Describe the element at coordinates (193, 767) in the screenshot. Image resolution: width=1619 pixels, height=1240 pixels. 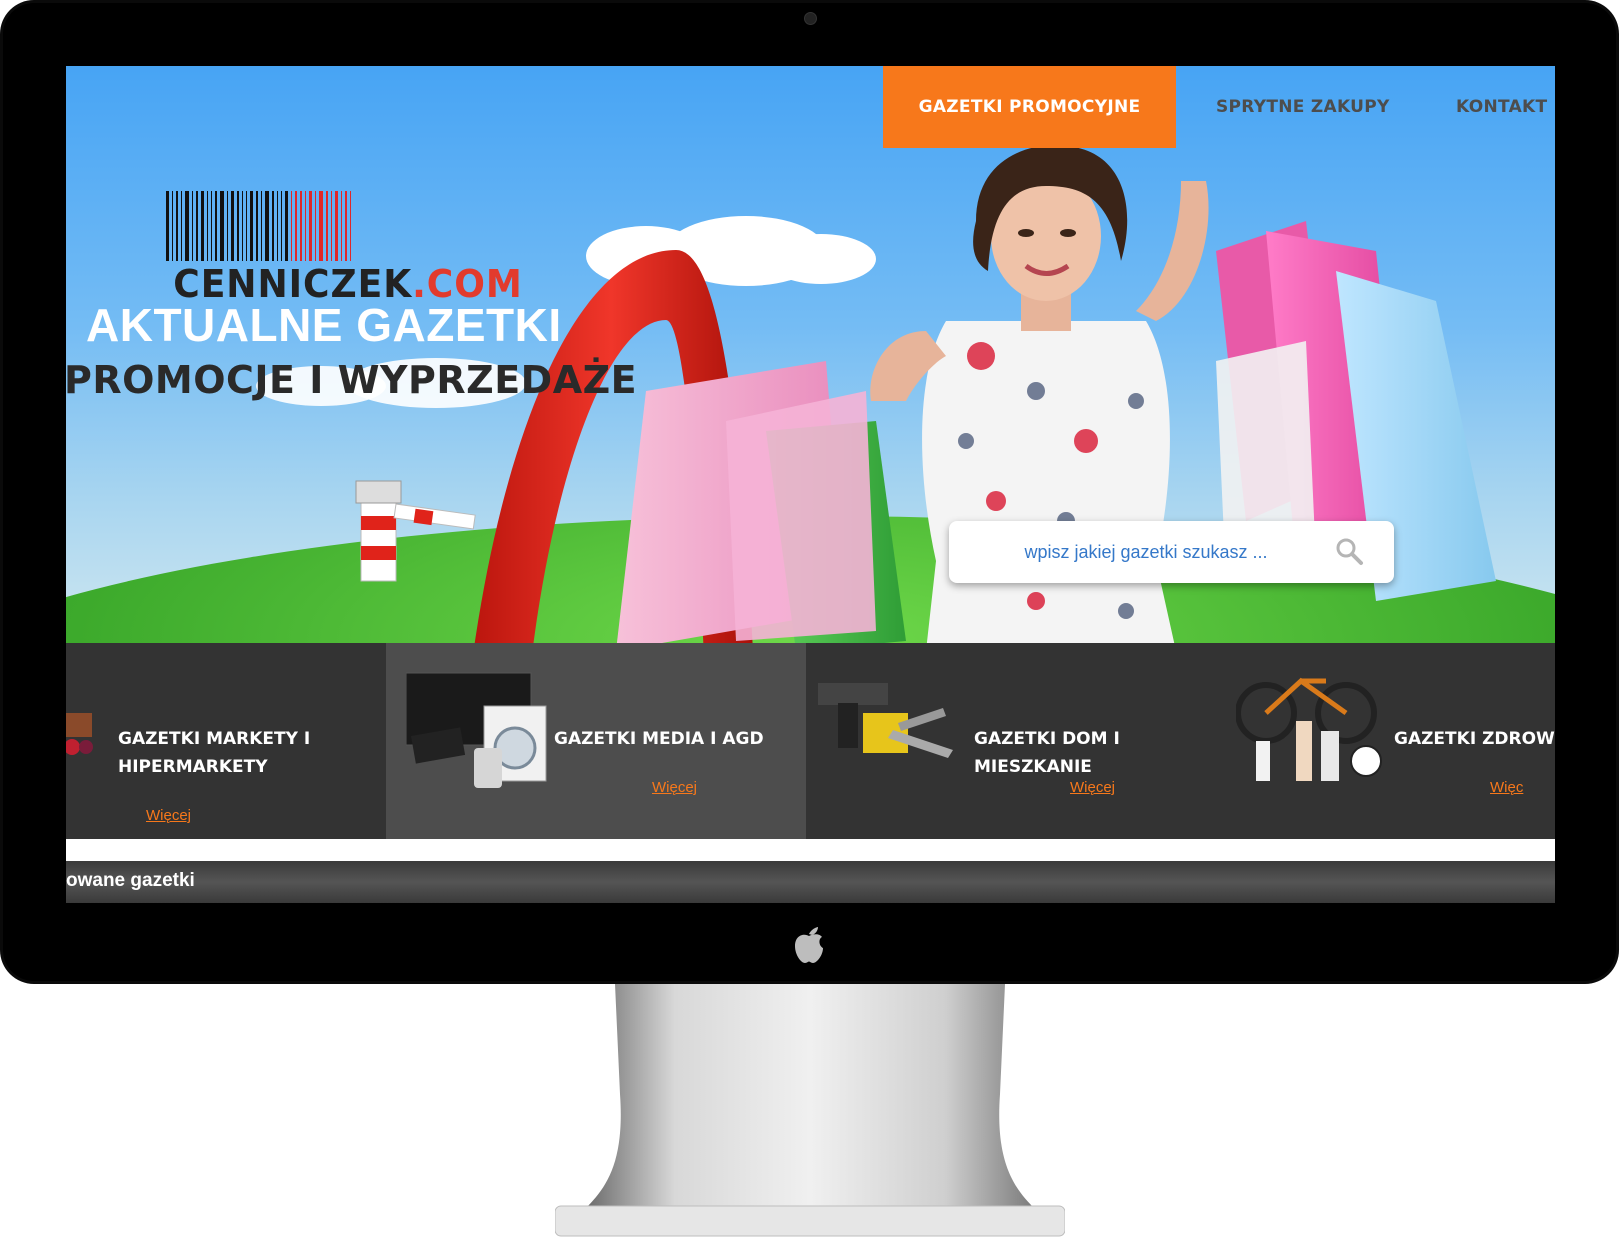
I see `category-title-line: HIPERMARKETY` at that location.